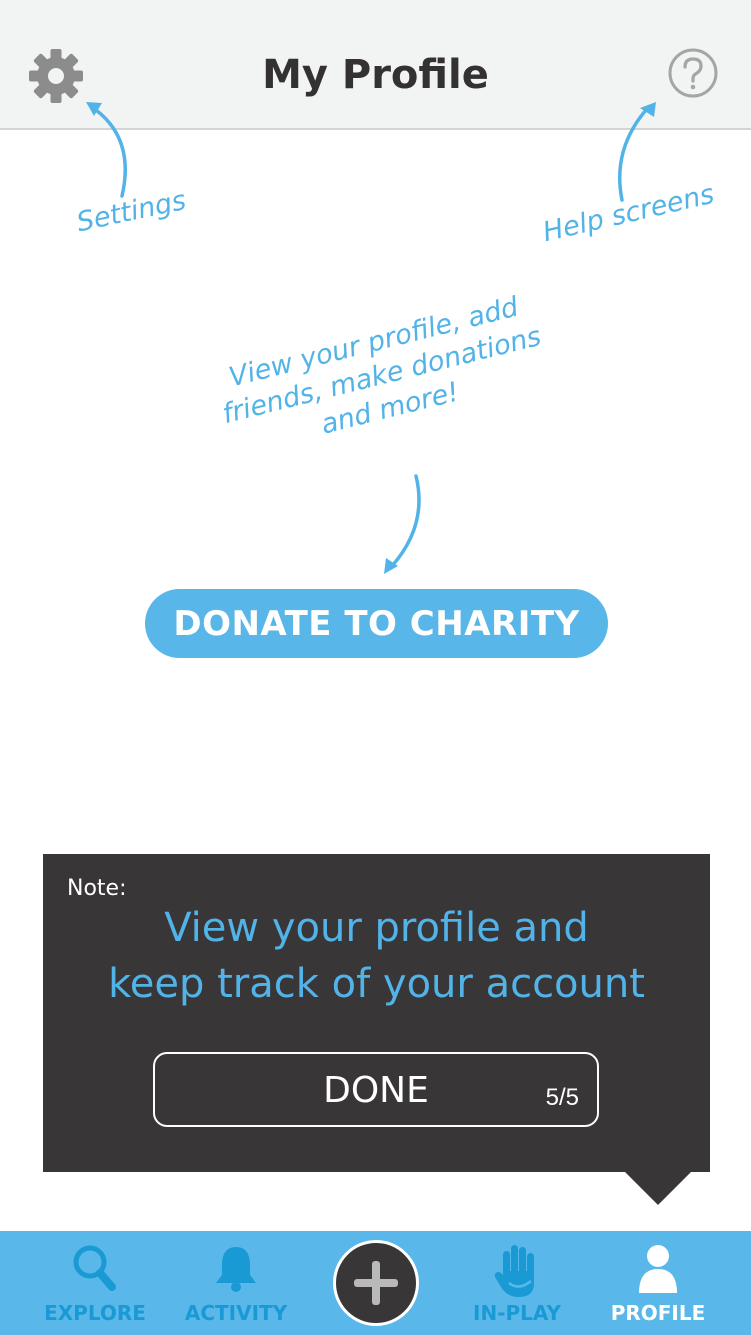  I want to click on top-bar: My Profile, so click(375, 65).